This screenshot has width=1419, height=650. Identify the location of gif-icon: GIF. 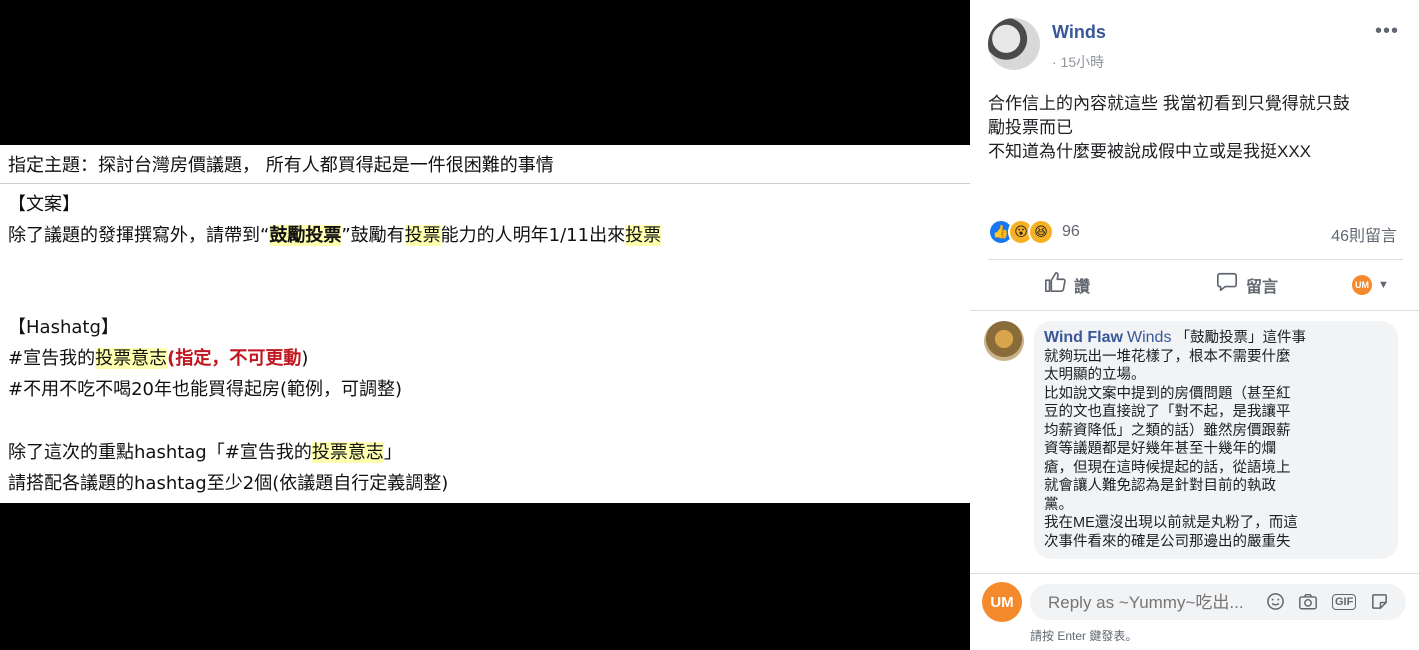
(1344, 602).